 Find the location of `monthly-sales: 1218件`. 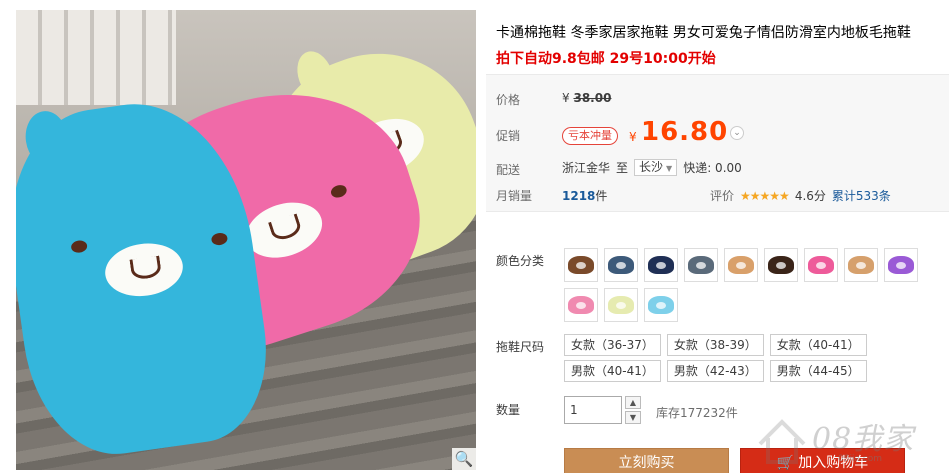

monthly-sales: 1218件 is located at coordinates (584, 195).